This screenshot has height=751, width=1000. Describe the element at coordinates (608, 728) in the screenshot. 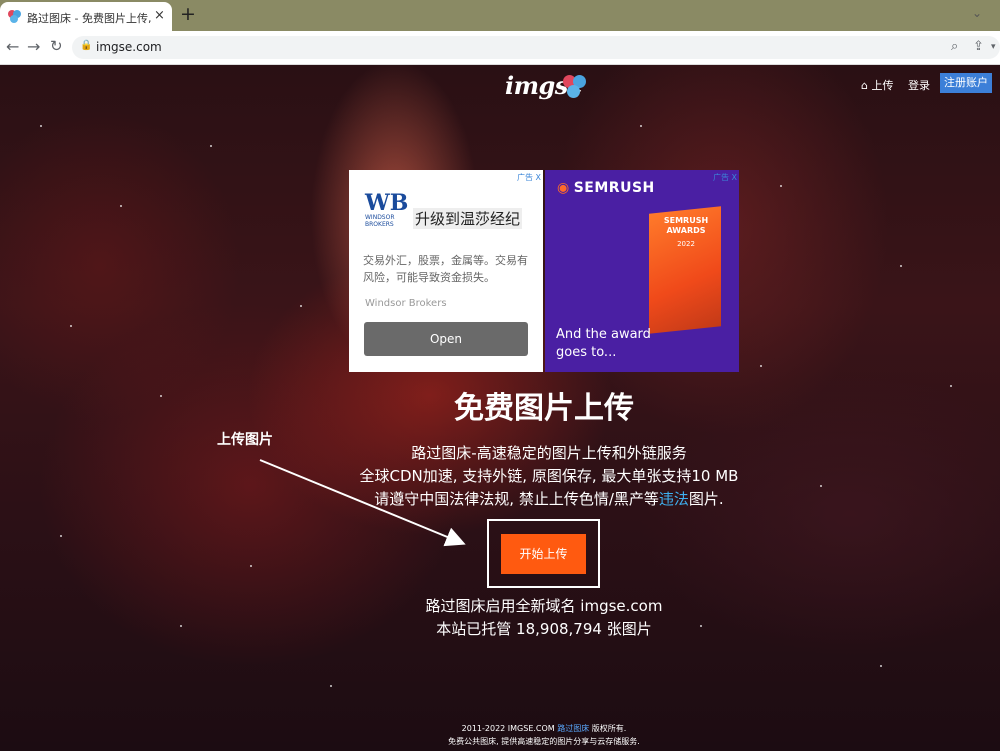

I see `footer-rights-text: 版权所有.` at that location.